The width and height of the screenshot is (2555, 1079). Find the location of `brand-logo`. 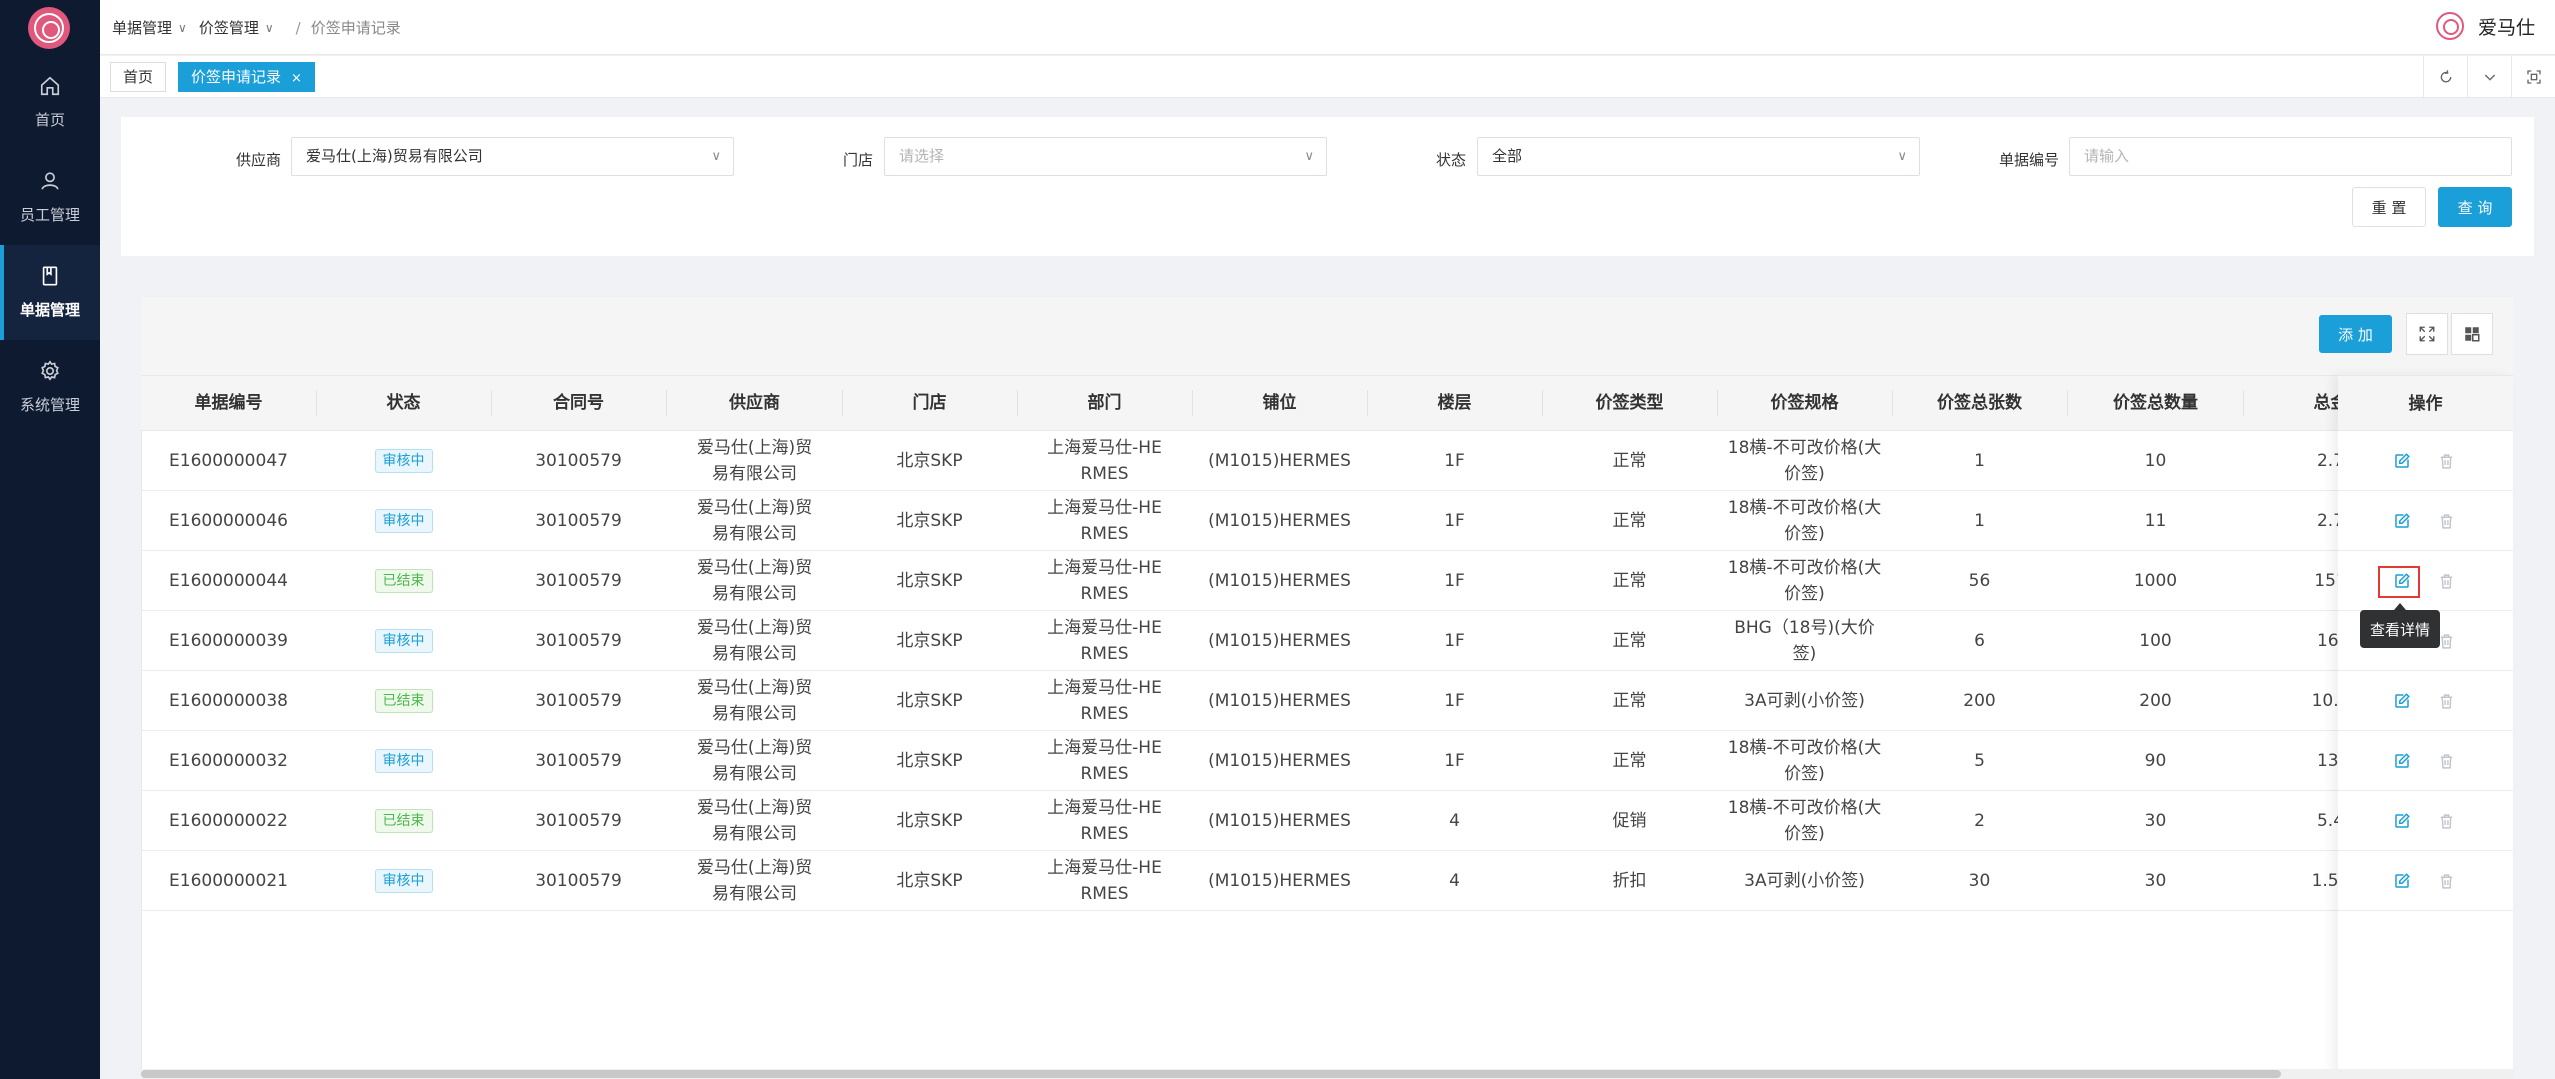

brand-logo is located at coordinates (49, 28).